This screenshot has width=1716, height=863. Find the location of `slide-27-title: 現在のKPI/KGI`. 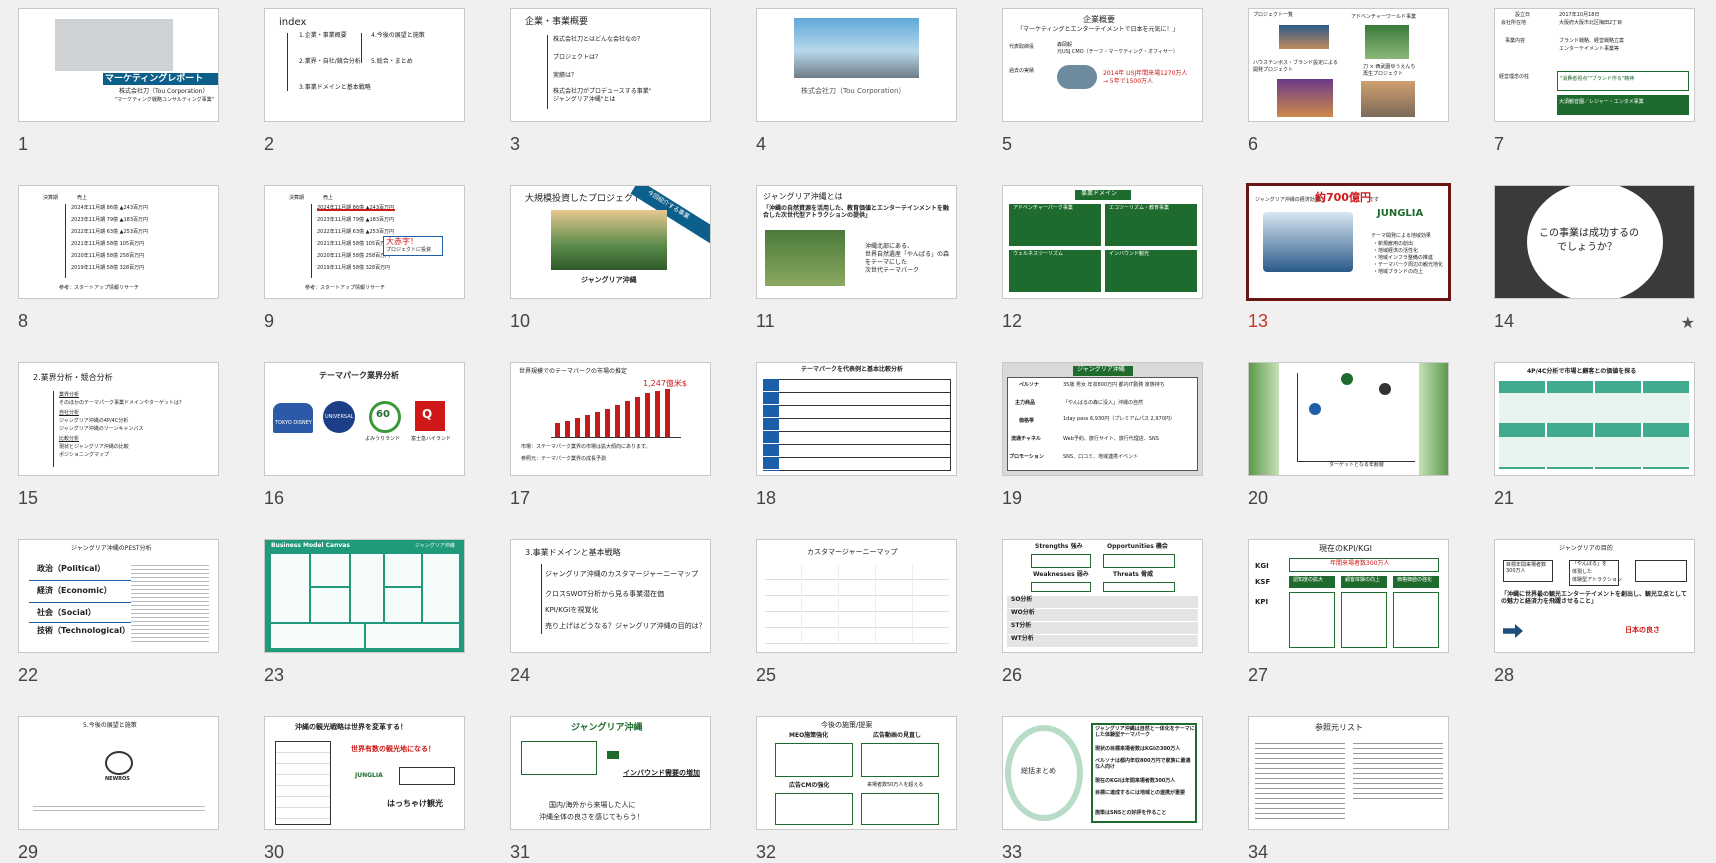

slide-27-title: 現在のKPI/KGI is located at coordinates (1345, 548).